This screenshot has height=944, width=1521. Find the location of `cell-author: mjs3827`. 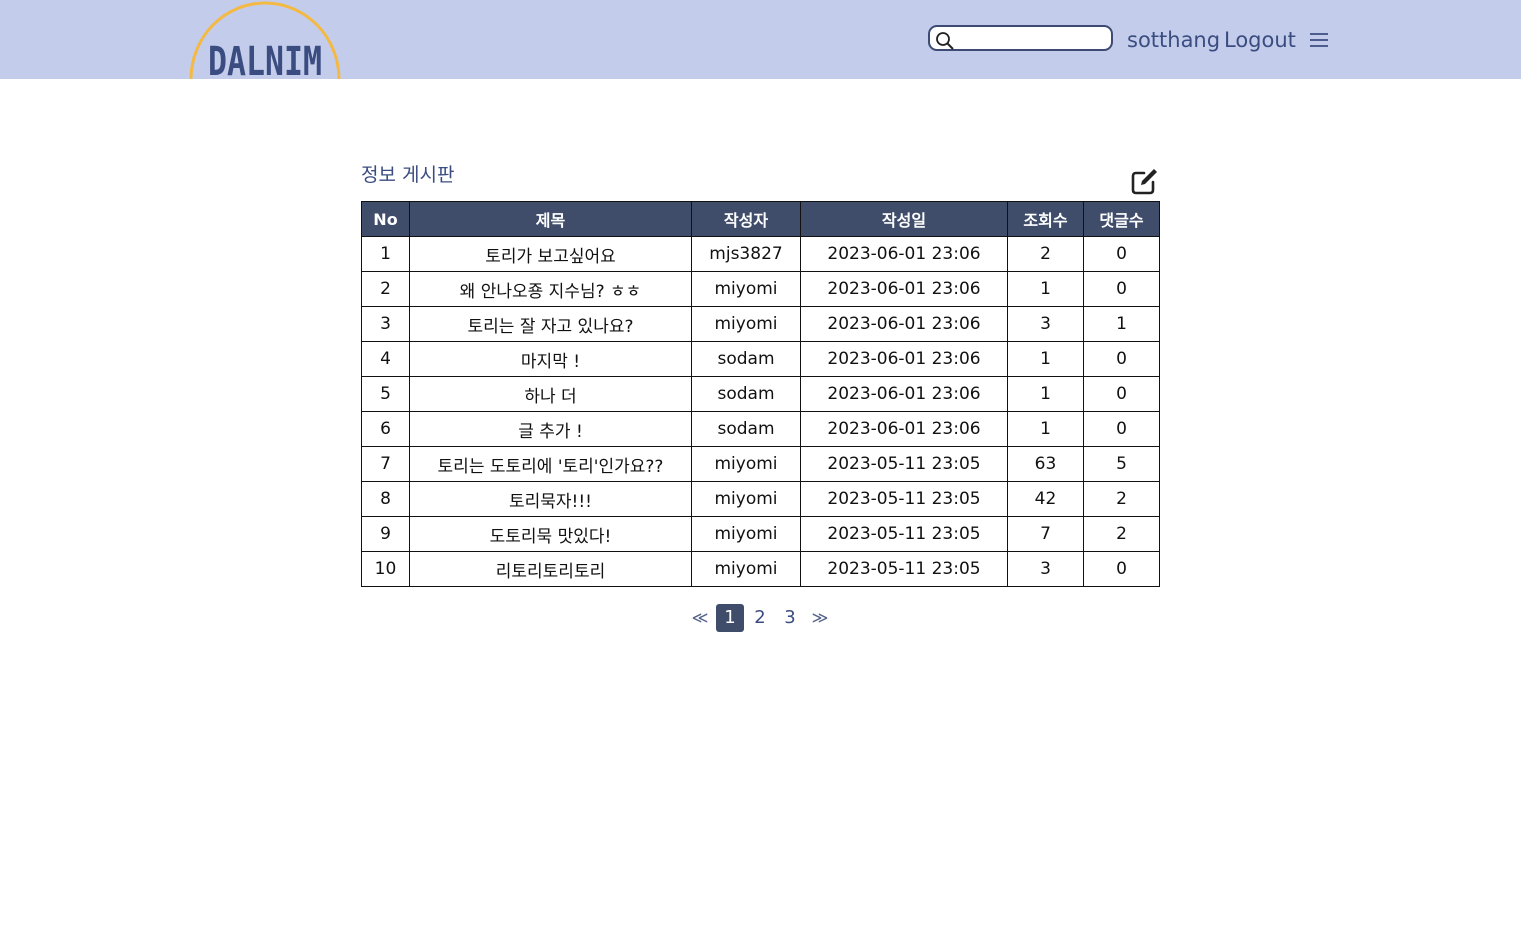

cell-author: mjs3827 is located at coordinates (746, 254).